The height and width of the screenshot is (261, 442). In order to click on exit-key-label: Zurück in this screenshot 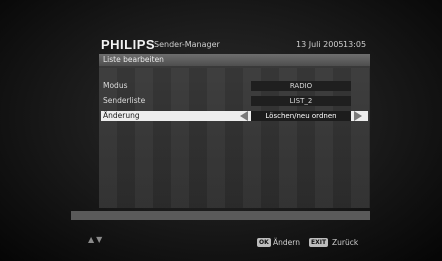, I will do `click(345, 242)`.